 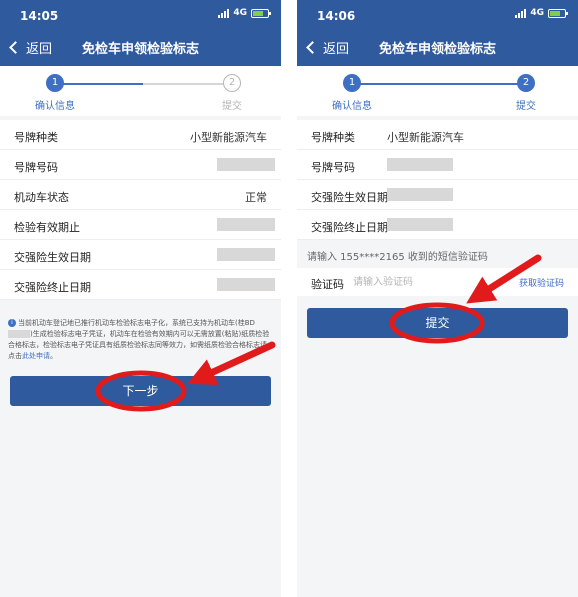 What do you see at coordinates (541, 282) in the screenshot?
I see `get-code-button: 获取验证码` at bounding box center [541, 282].